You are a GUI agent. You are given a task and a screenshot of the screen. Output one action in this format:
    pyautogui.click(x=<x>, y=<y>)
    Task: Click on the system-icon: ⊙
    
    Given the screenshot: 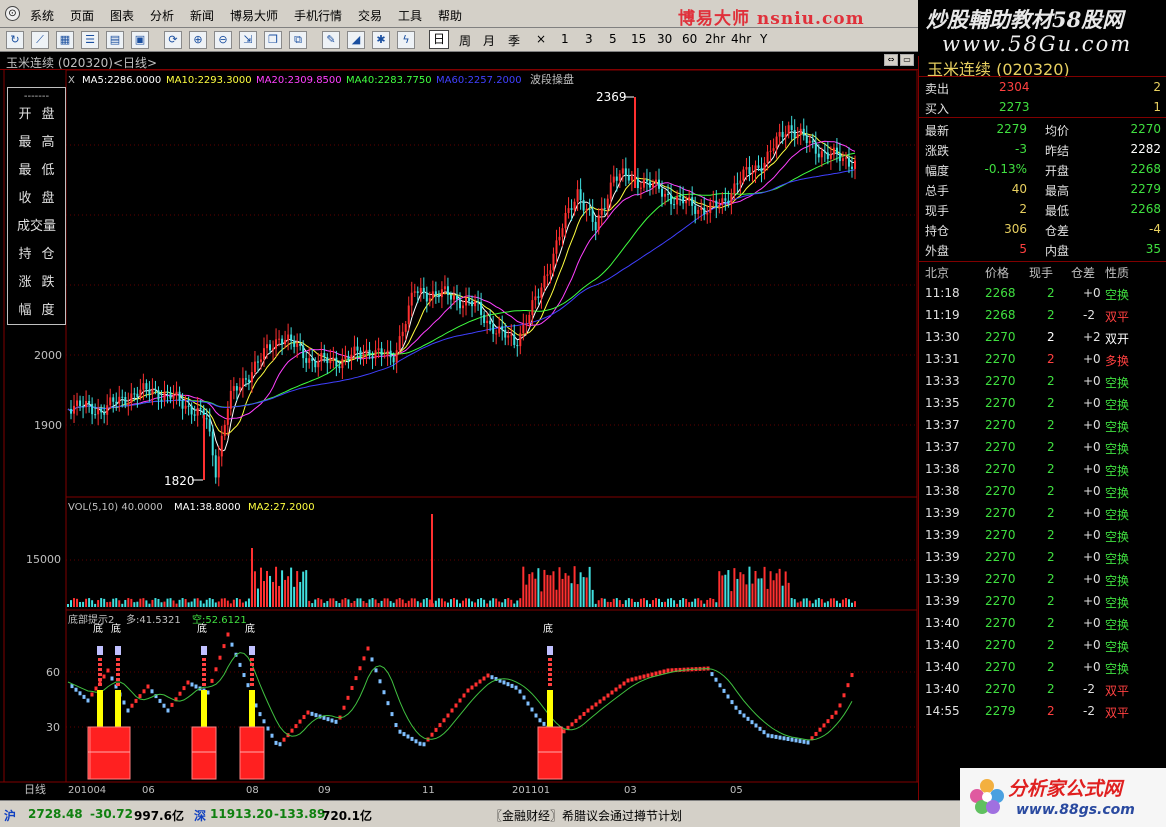 What is the action you would take?
    pyautogui.click(x=12, y=13)
    